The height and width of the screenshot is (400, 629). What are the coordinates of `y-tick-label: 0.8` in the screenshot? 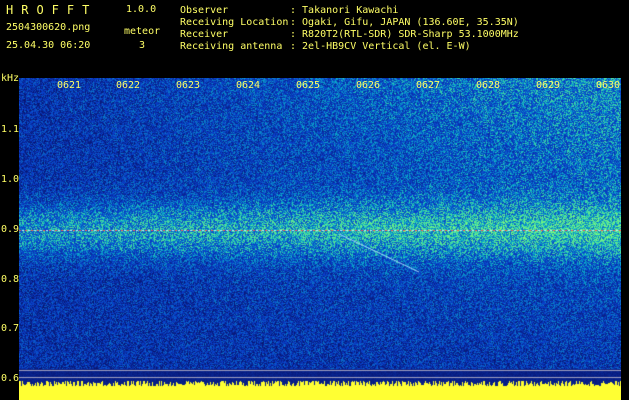 It's located at (10, 279).